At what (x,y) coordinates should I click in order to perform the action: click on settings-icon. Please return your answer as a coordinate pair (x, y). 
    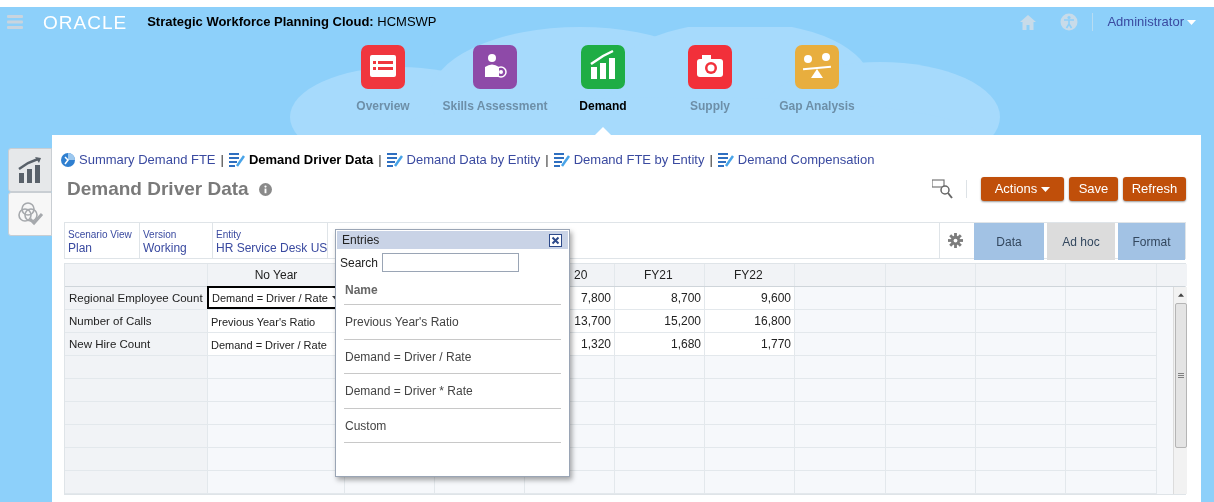
    Looking at the image, I should click on (955, 240).